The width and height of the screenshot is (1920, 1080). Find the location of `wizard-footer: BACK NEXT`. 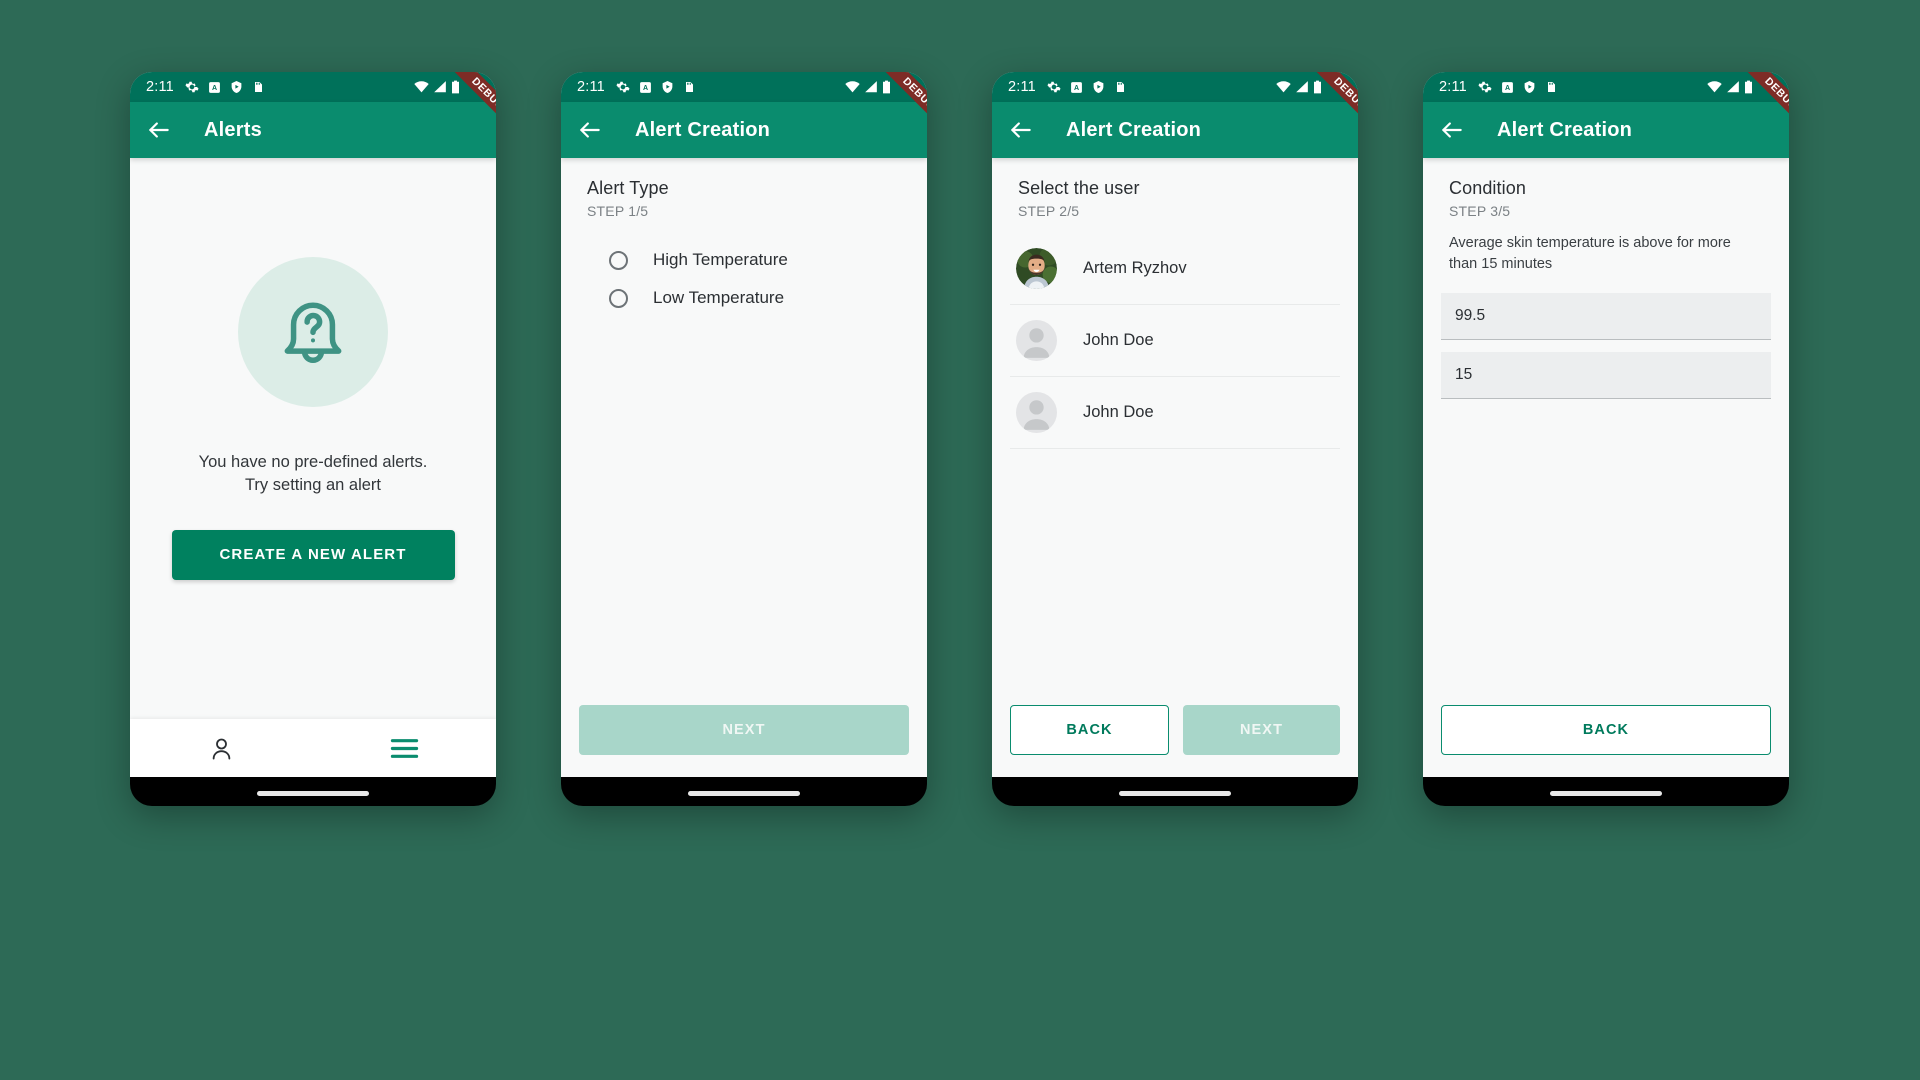

wizard-footer: BACK NEXT is located at coordinates (1175, 741).